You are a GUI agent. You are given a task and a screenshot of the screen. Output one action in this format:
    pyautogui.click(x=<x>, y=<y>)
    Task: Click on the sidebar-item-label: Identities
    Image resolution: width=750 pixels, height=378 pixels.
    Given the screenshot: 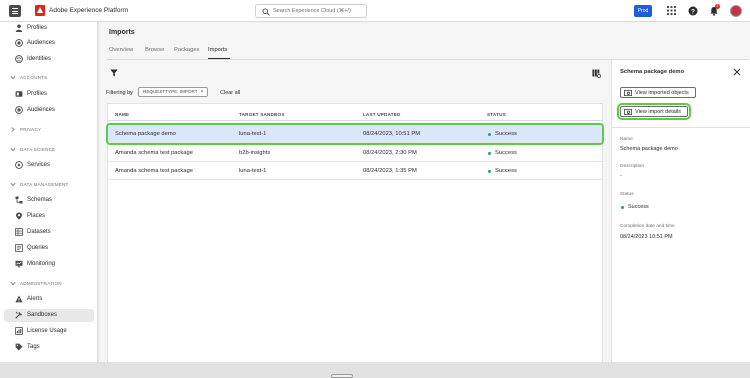 What is the action you would take?
    pyautogui.click(x=39, y=59)
    